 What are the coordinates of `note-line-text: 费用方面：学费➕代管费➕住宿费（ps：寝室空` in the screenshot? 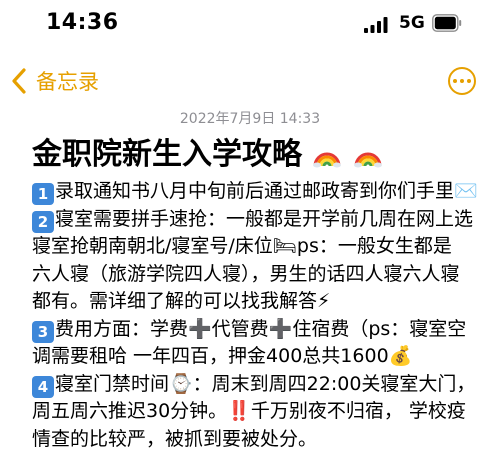 It's located at (260, 329).